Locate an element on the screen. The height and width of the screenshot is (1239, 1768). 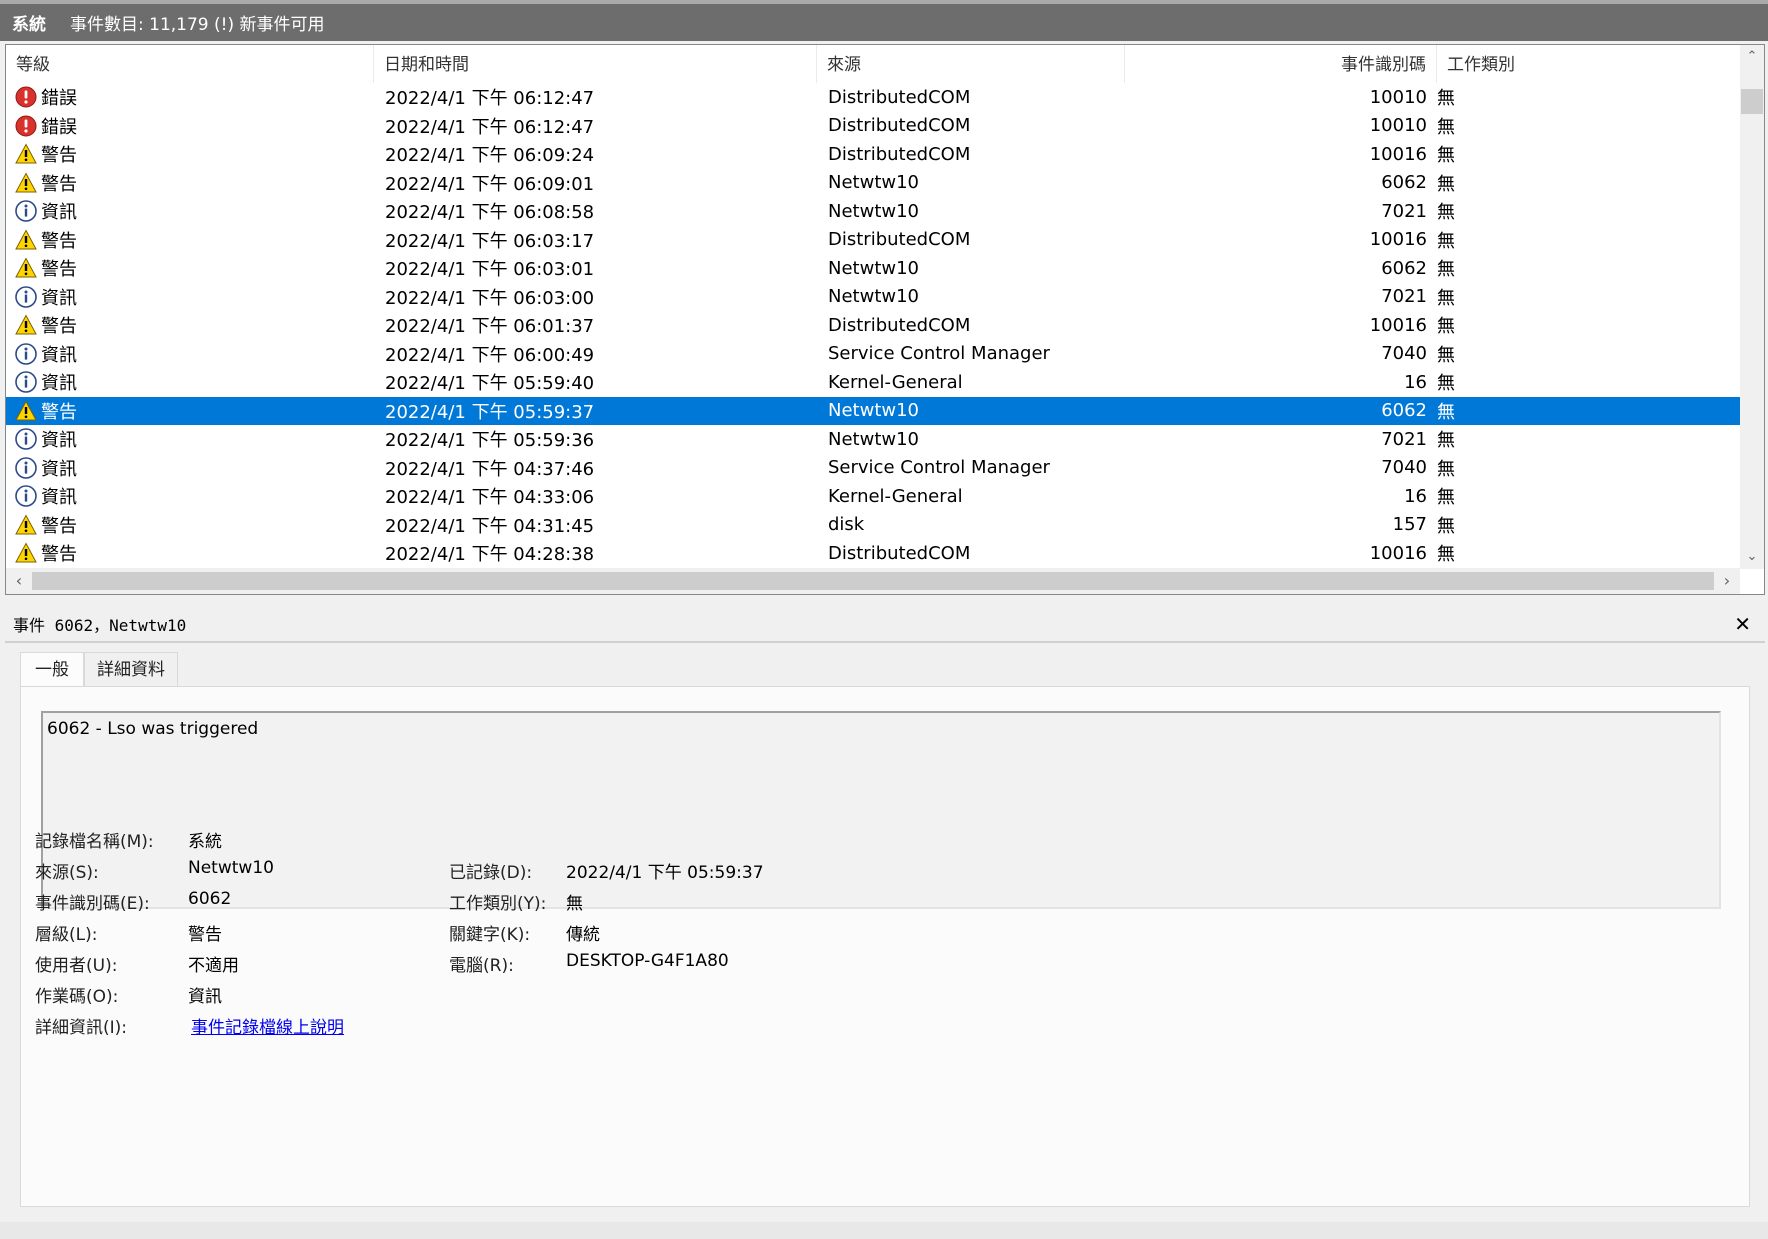
date-cell: 2022/4/1 下午 06:00:49 is located at coordinates (490, 355).